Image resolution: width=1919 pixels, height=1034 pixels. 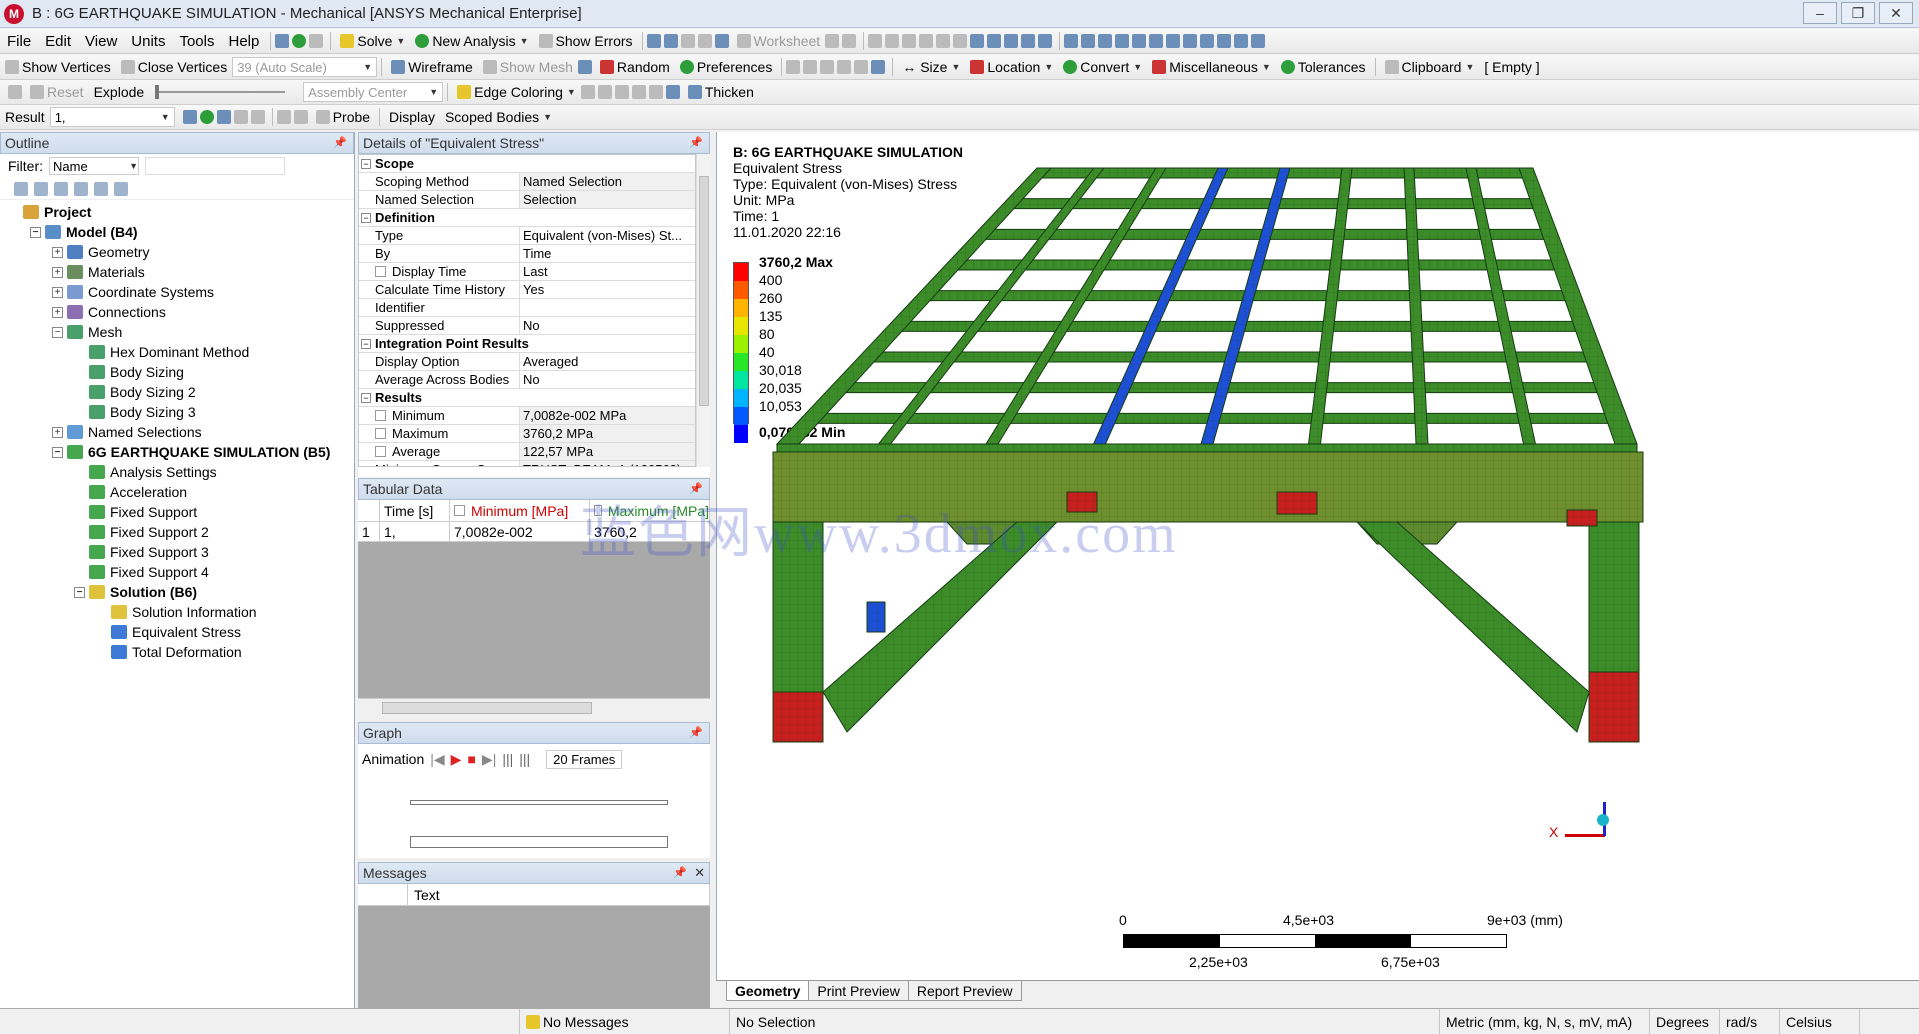 What do you see at coordinates (41, 188) in the screenshot?
I see `collapse-icon` at bounding box center [41, 188].